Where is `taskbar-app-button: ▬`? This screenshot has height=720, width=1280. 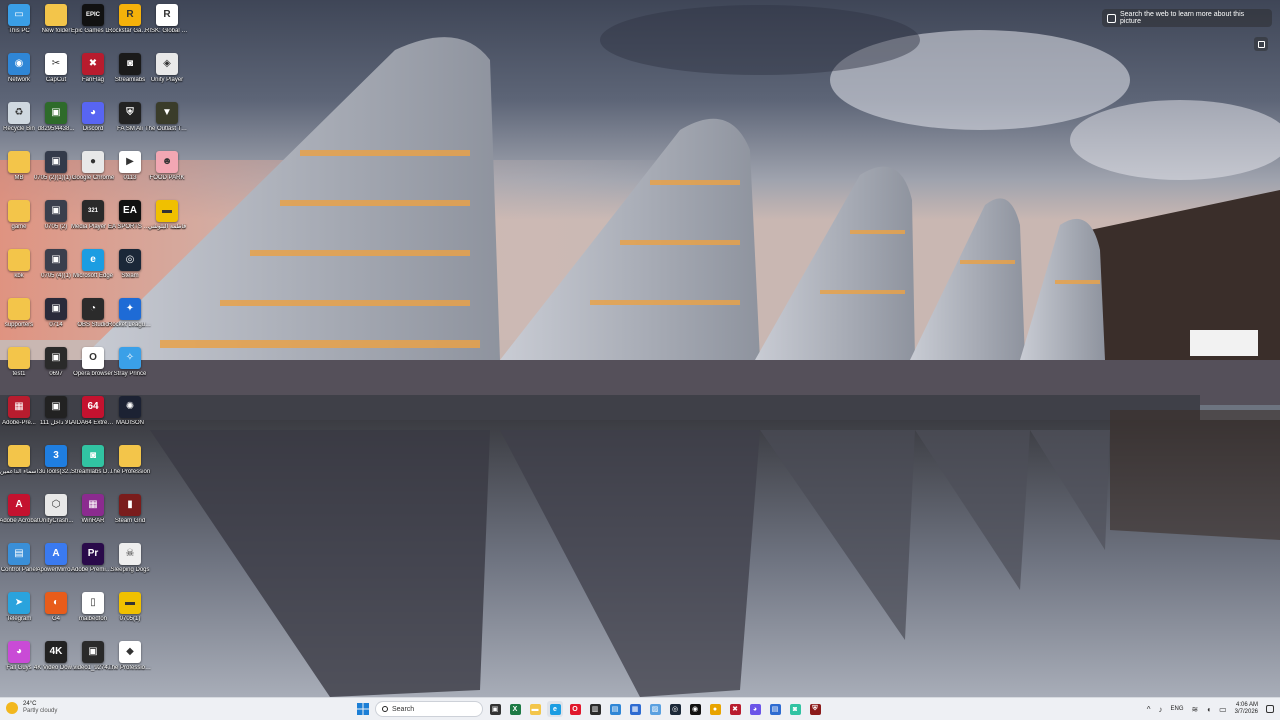
taskbar-app-button: ▬ is located at coordinates (535, 709).